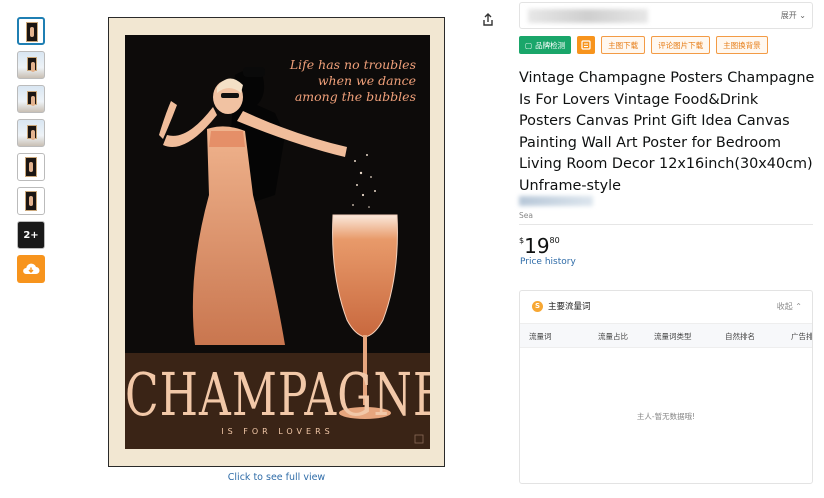 Image resolution: width=824 pixels, height=498 pixels. Describe the element at coordinates (31, 269) in the screenshot. I see `download-cloud-icon` at that location.